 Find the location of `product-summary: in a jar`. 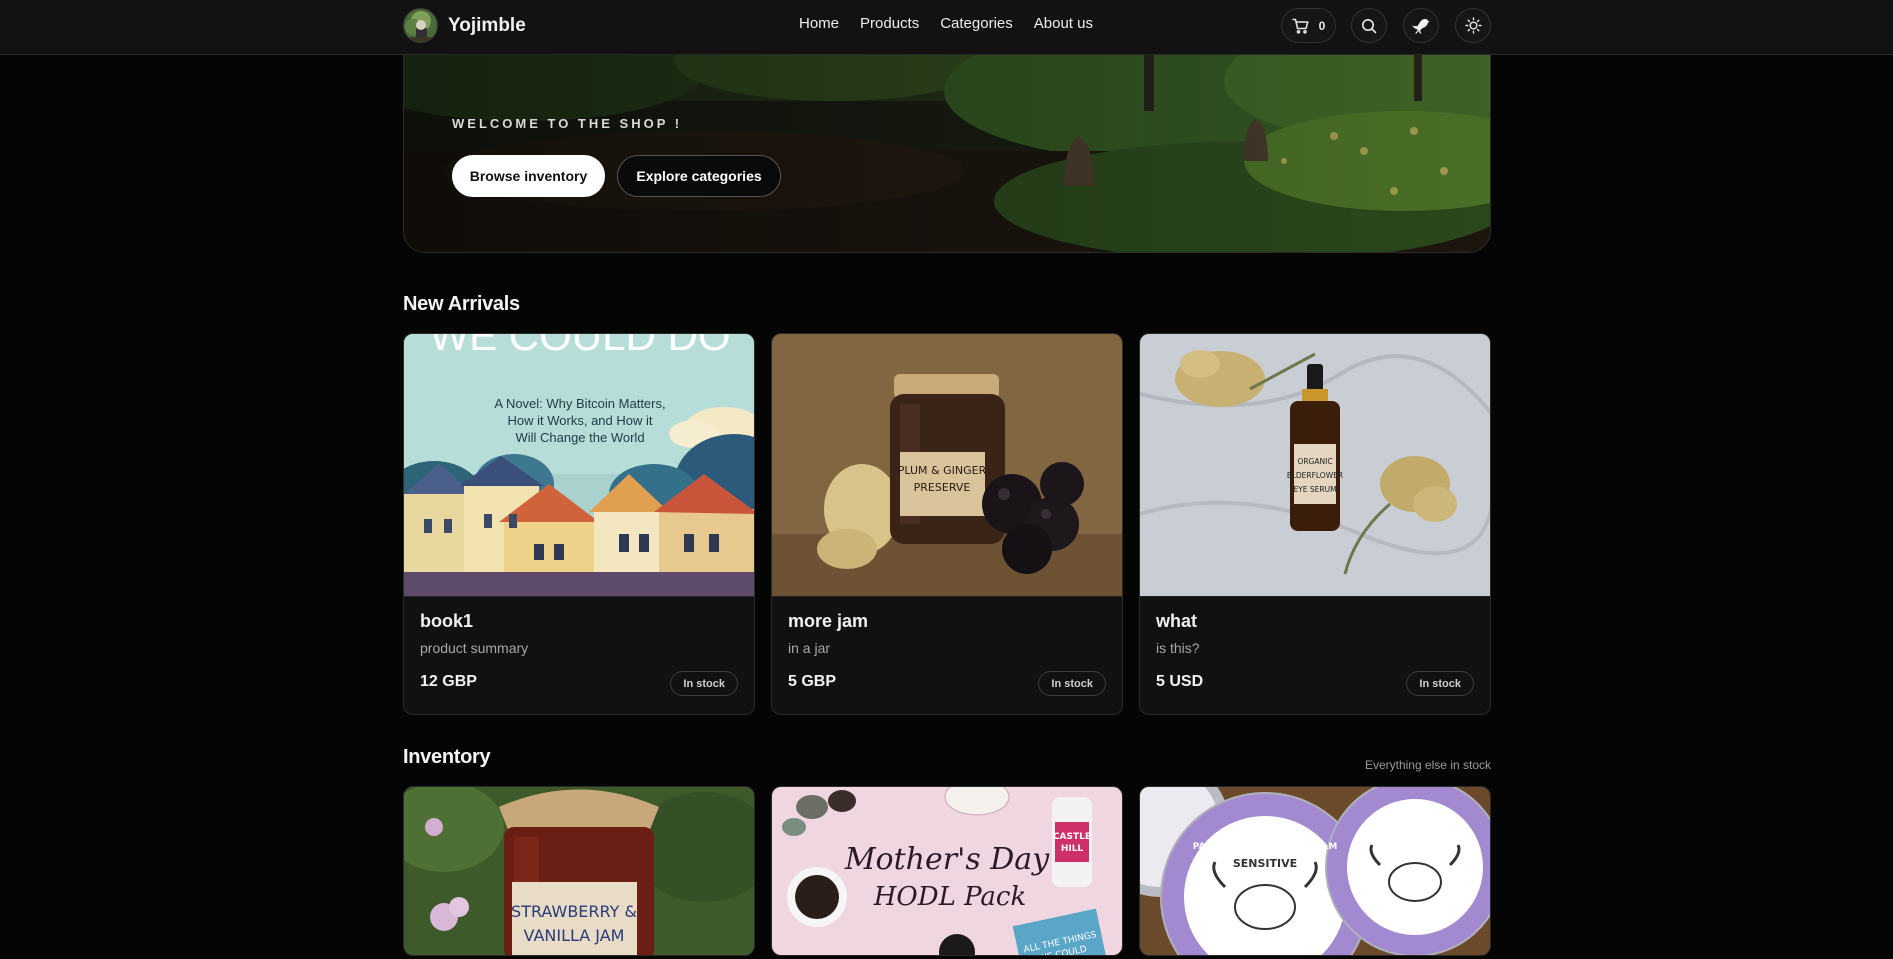

product-summary: in a jar is located at coordinates (809, 648).